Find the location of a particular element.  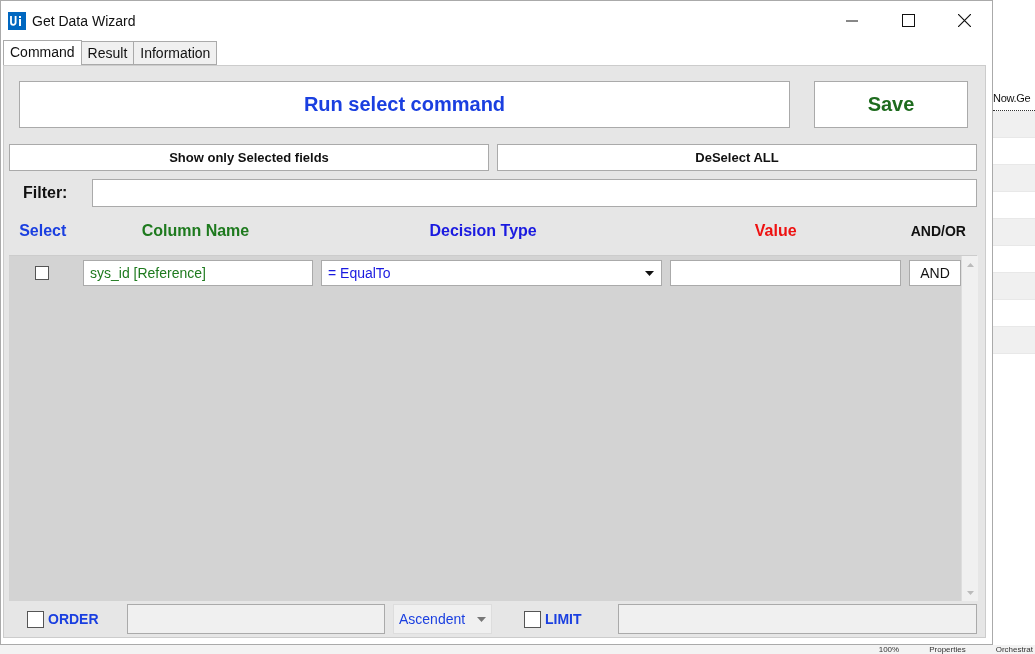

show-selected-button: Show only Selected fields is located at coordinates (249, 157).